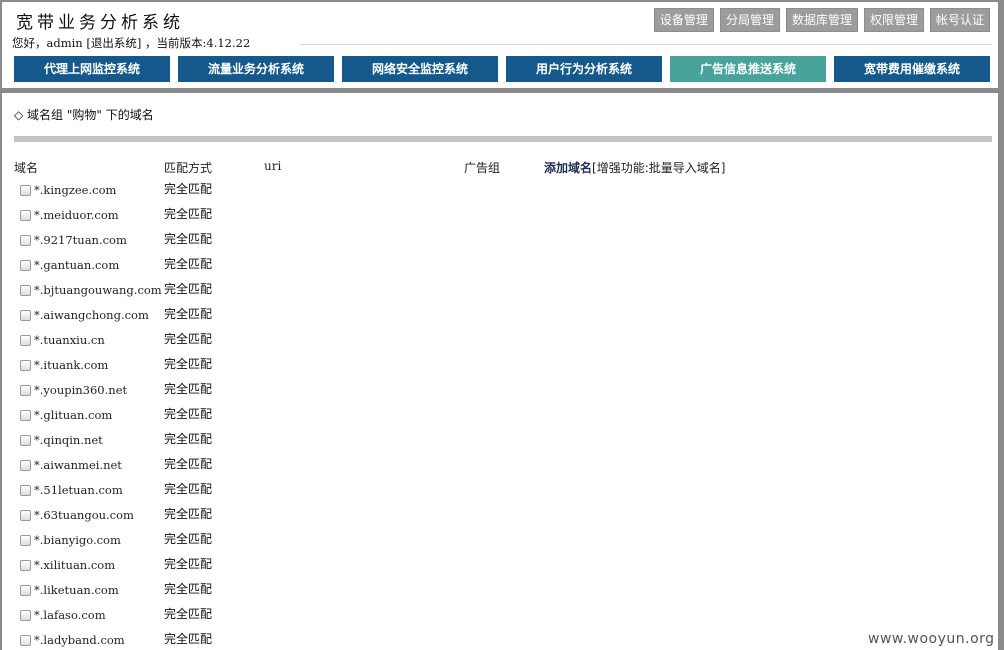 This screenshot has width=1004, height=650. I want to click on column-header-match: 匹配方式, so click(188, 168).